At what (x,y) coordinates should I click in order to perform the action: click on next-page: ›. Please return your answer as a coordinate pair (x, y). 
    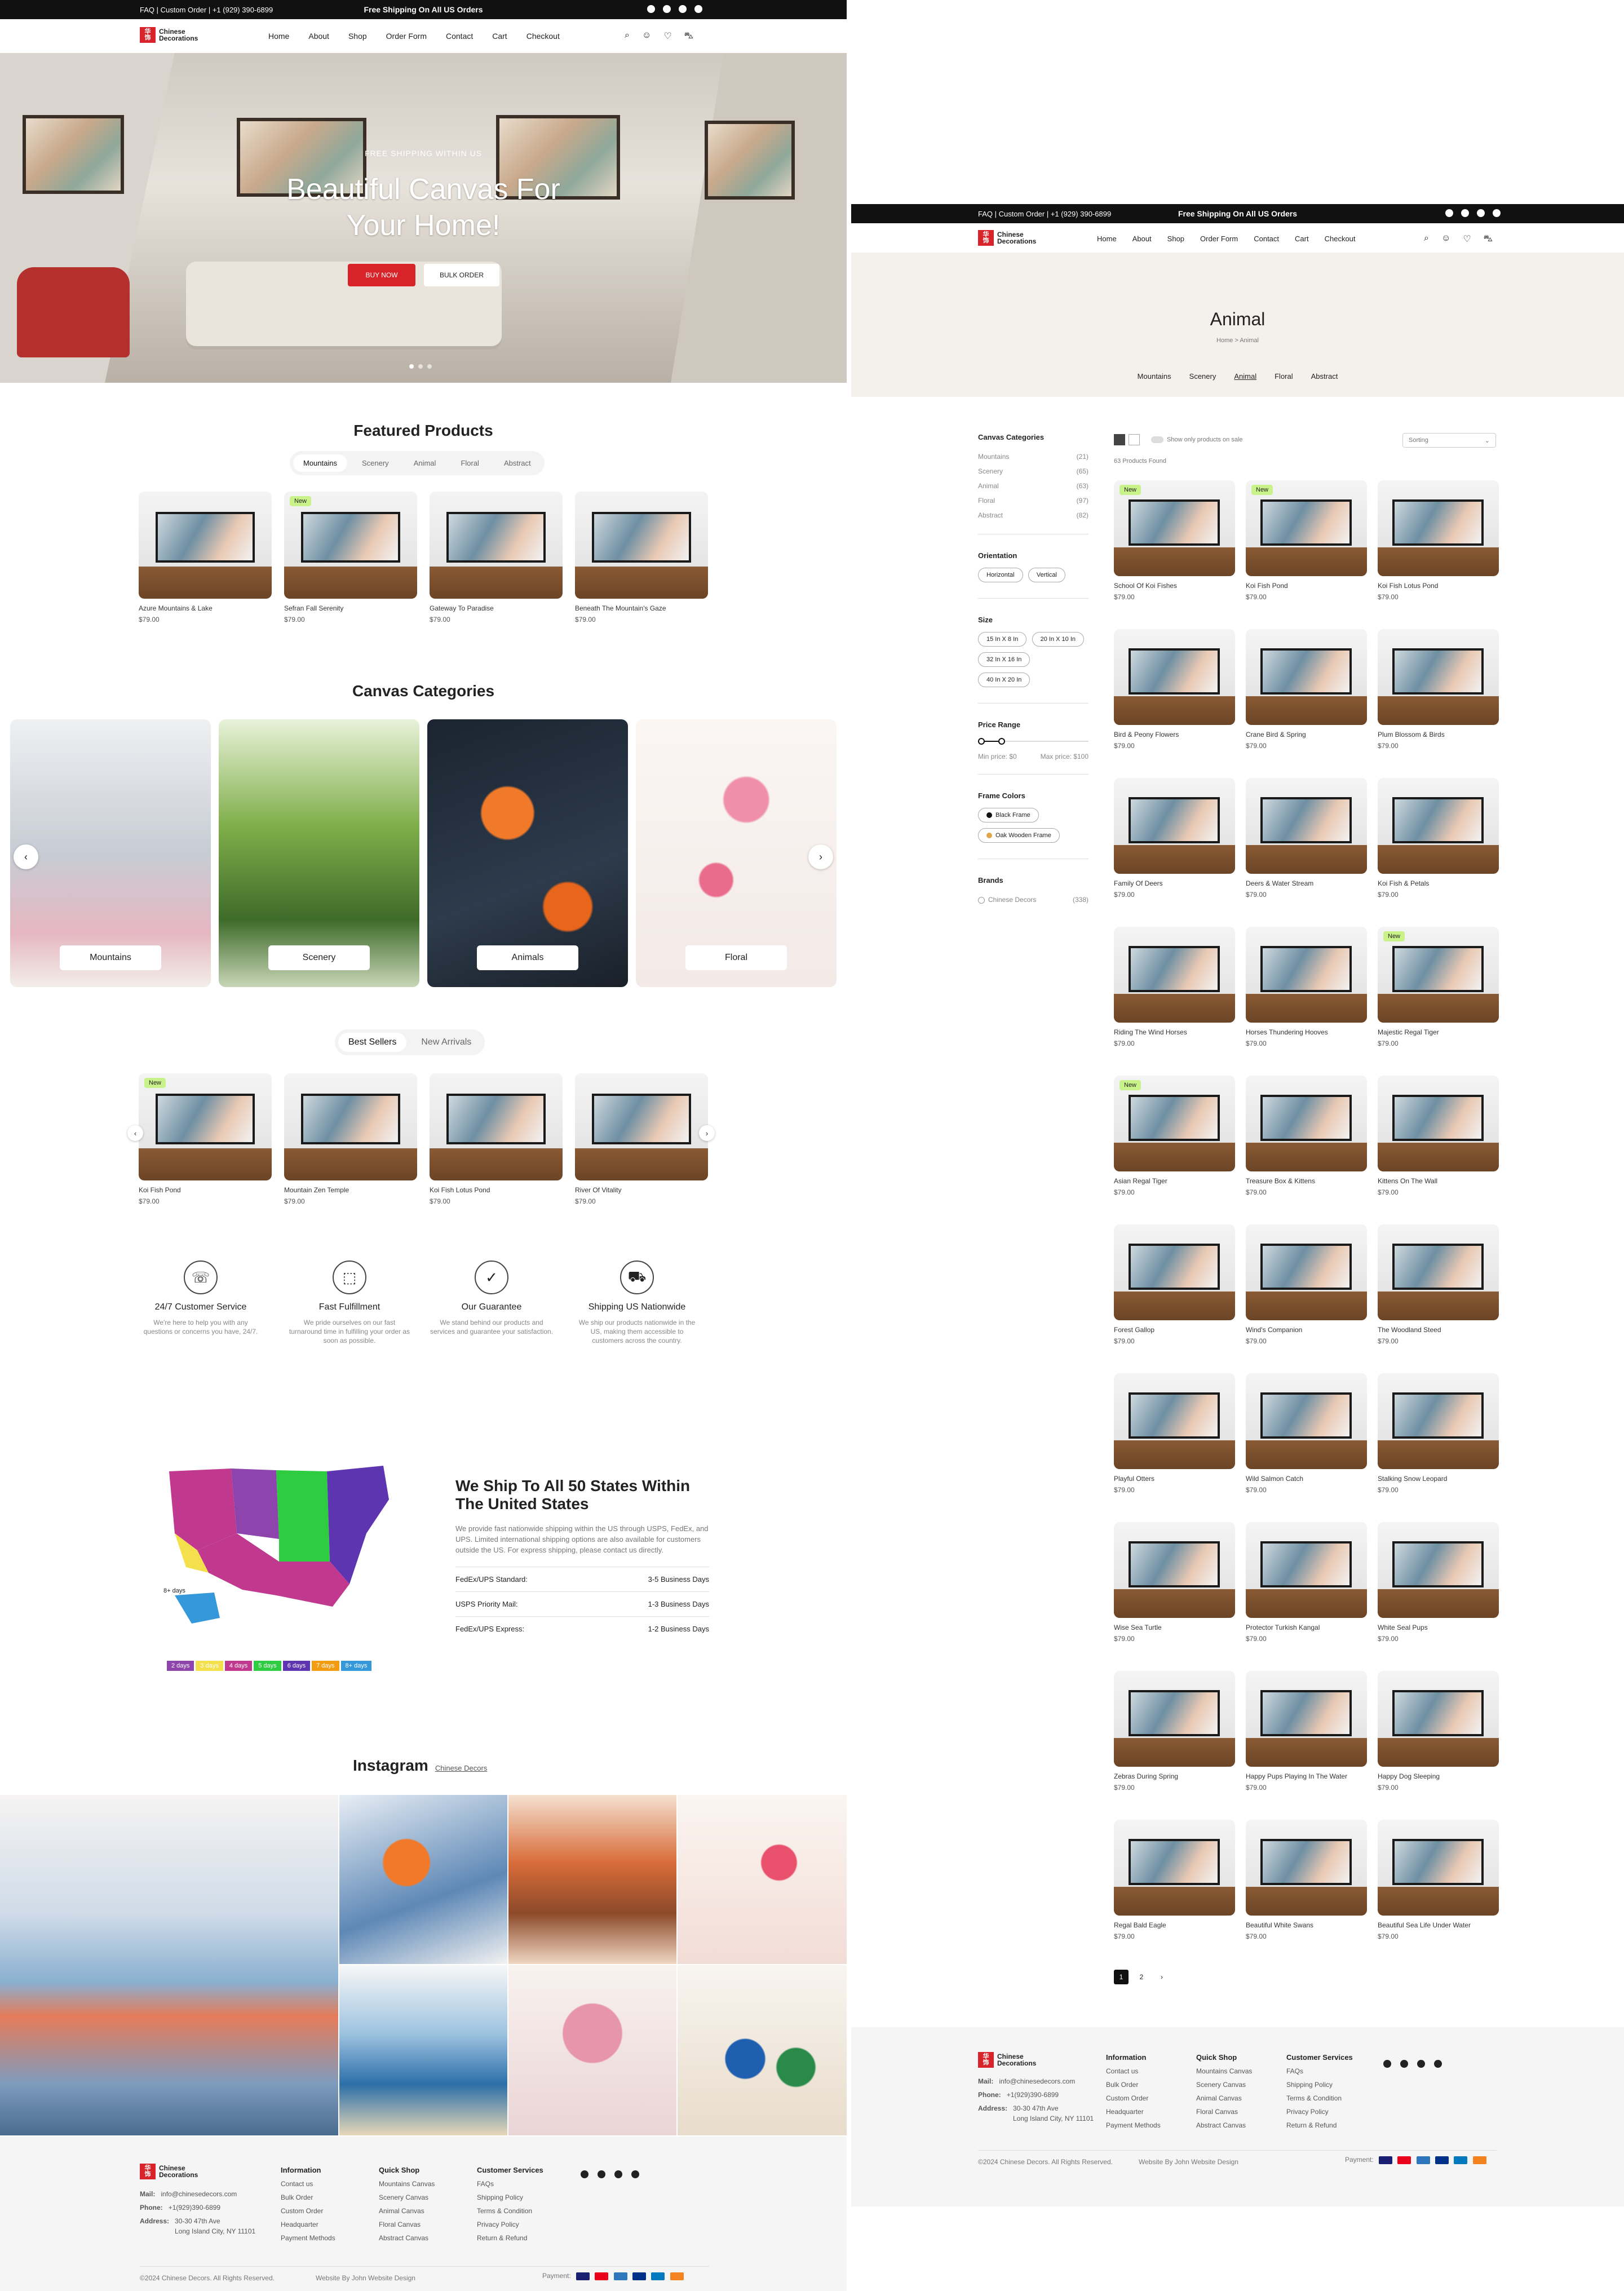
    Looking at the image, I should click on (1161, 1977).